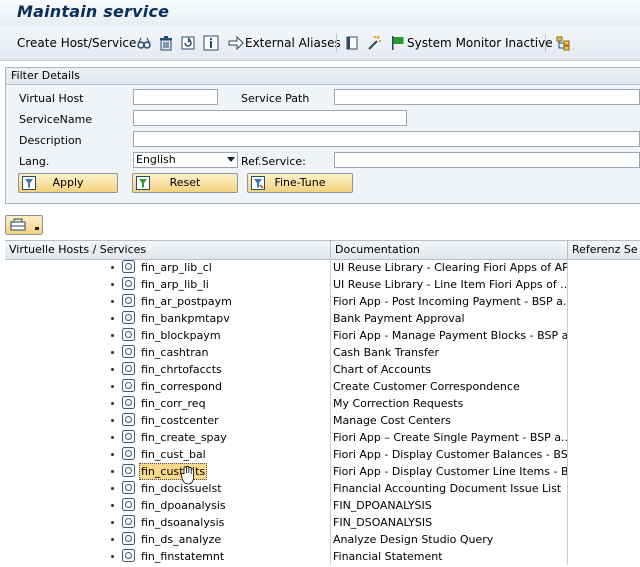  What do you see at coordinates (386, 139) in the screenshot?
I see `description-input` at bounding box center [386, 139].